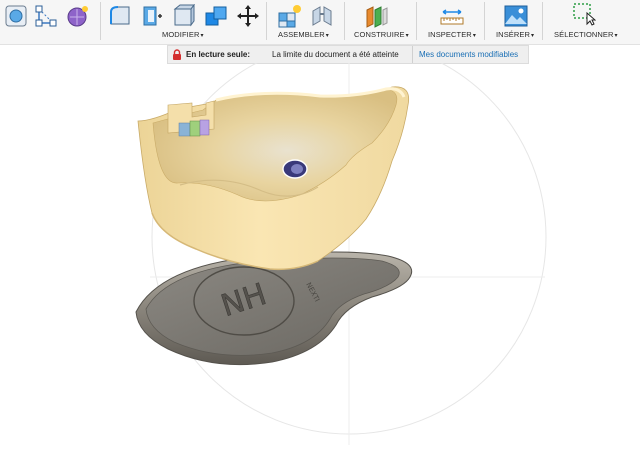 This screenshot has height=450, width=640. I want to click on measure-icon, so click(452, 16).